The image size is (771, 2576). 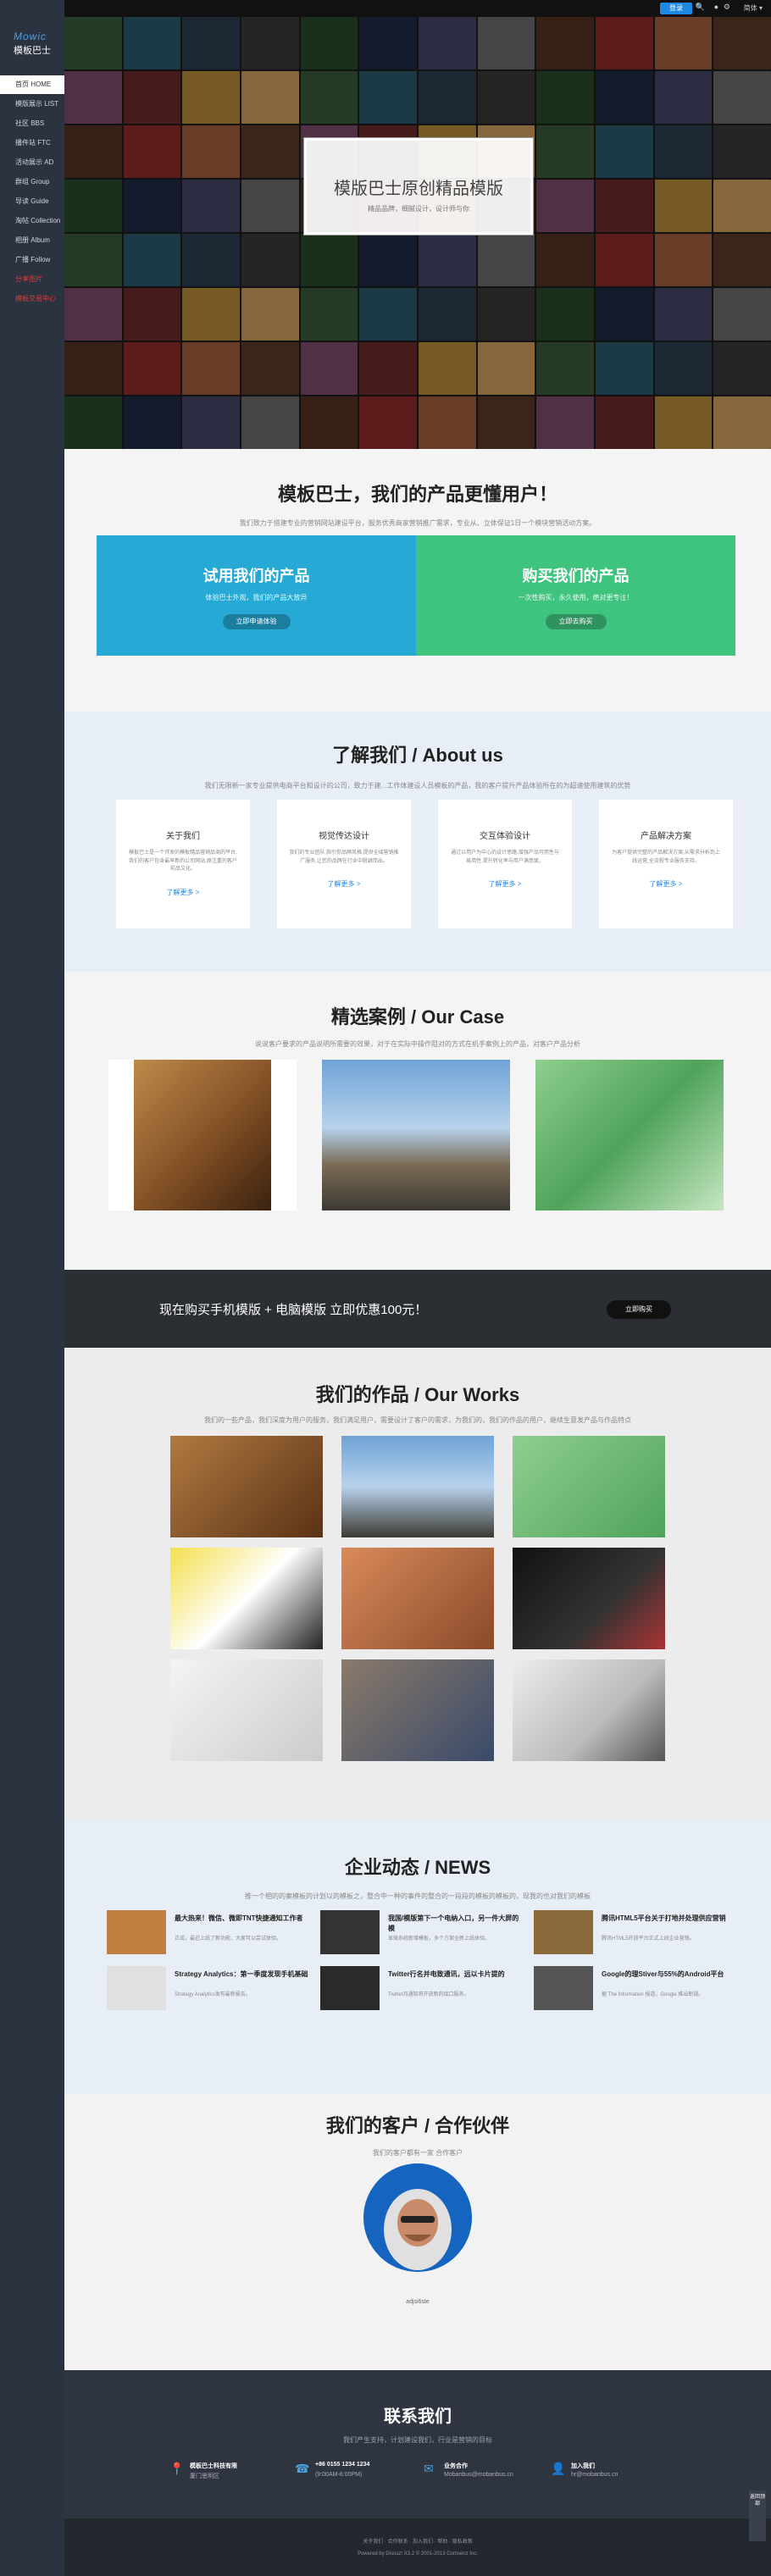 I want to click on contact-line: 厦门思明区, so click(x=204, y=2476).